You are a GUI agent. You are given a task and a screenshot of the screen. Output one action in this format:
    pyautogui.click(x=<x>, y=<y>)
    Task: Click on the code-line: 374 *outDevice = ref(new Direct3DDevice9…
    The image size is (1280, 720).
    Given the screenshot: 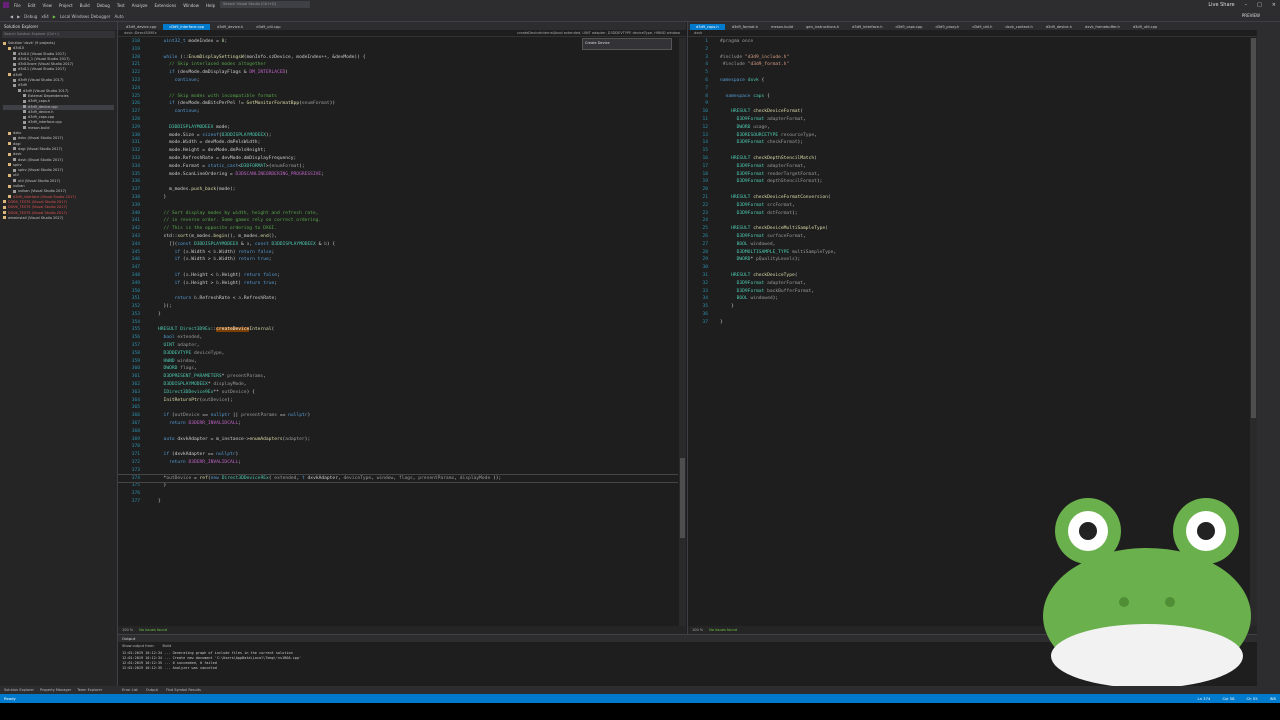 What is the action you would take?
    pyautogui.click(x=398, y=478)
    